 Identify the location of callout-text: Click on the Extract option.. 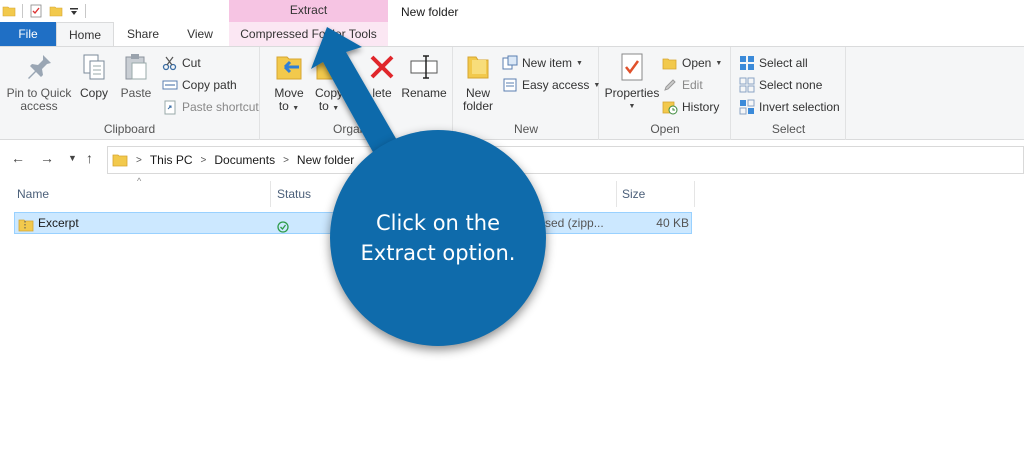
(438, 238).